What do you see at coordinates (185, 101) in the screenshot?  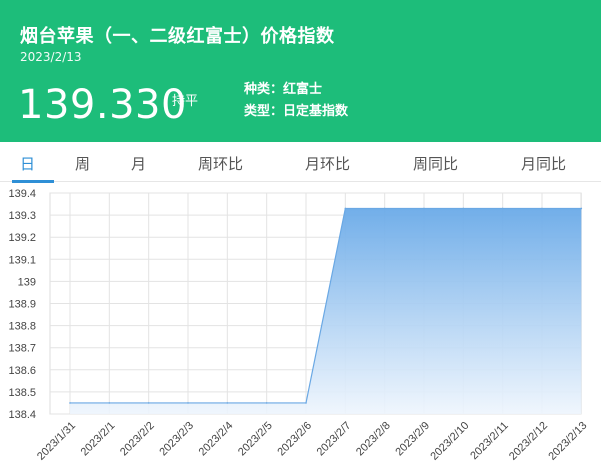 I see `trend-label: 持平` at bounding box center [185, 101].